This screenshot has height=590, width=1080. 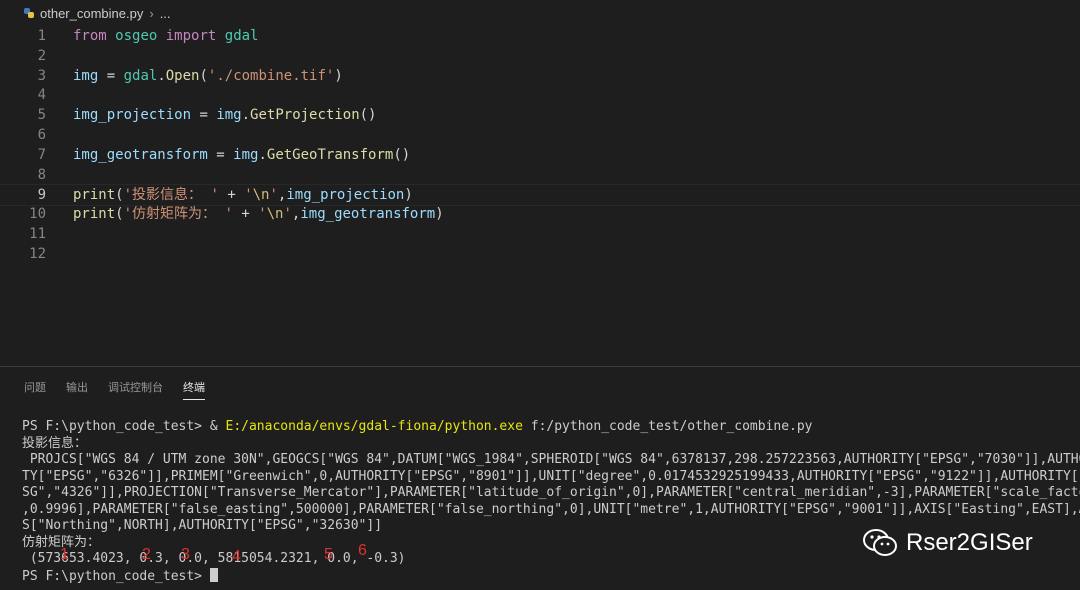 I want to click on code-line: 1 from osgeo import gdal, so click(x=540, y=36).